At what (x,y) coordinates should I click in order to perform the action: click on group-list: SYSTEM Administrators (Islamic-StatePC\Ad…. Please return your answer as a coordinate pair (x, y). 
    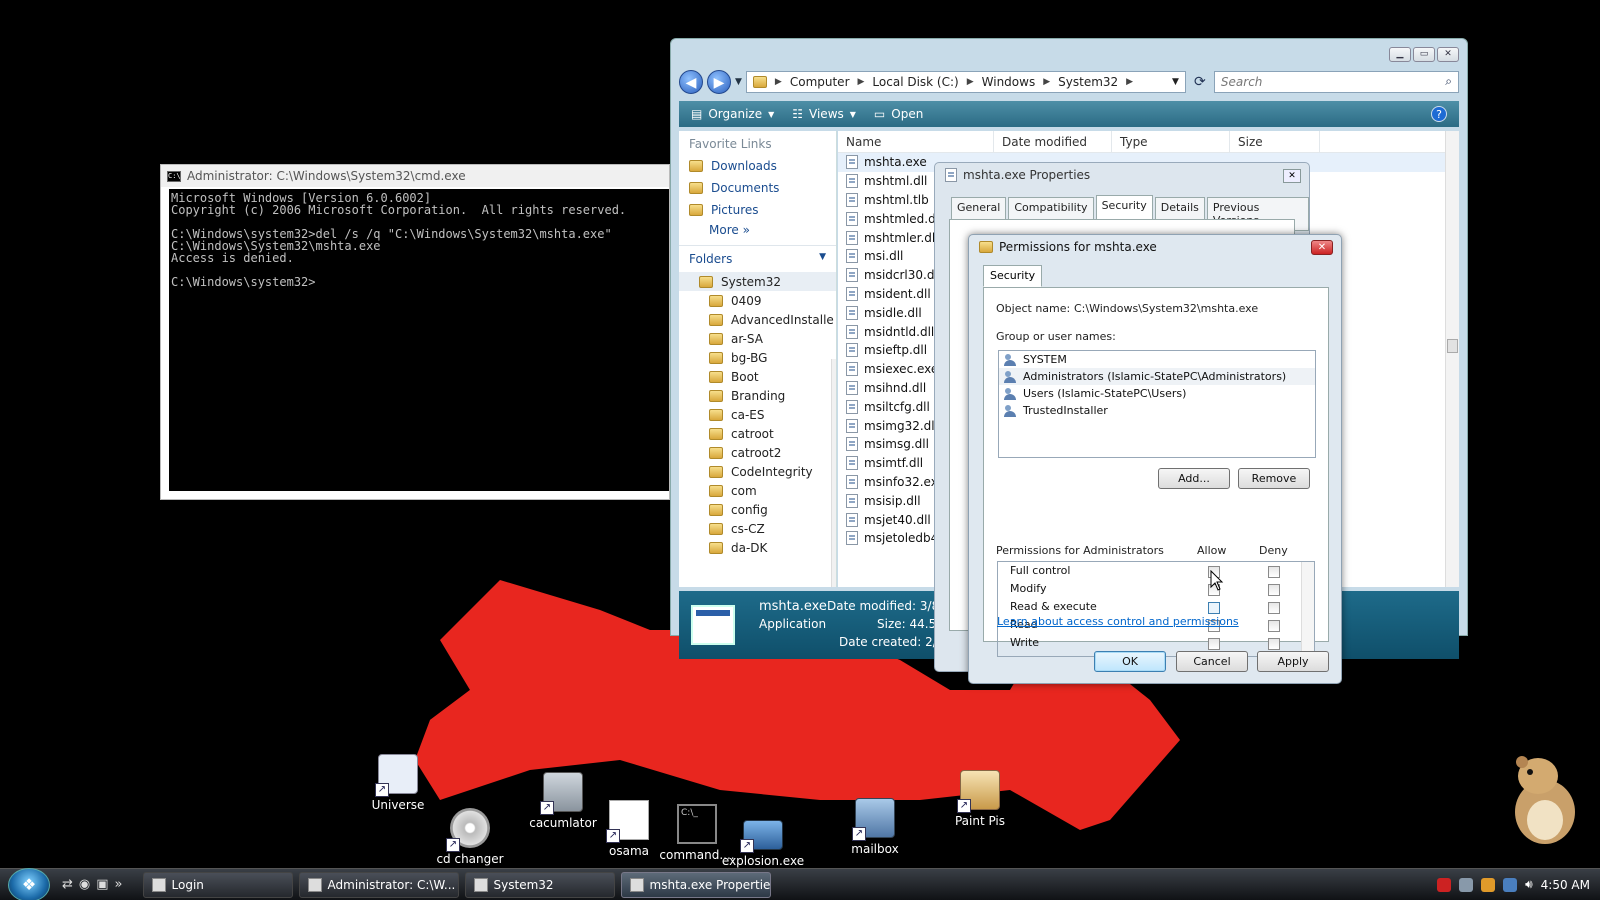
    Looking at the image, I should click on (1157, 404).